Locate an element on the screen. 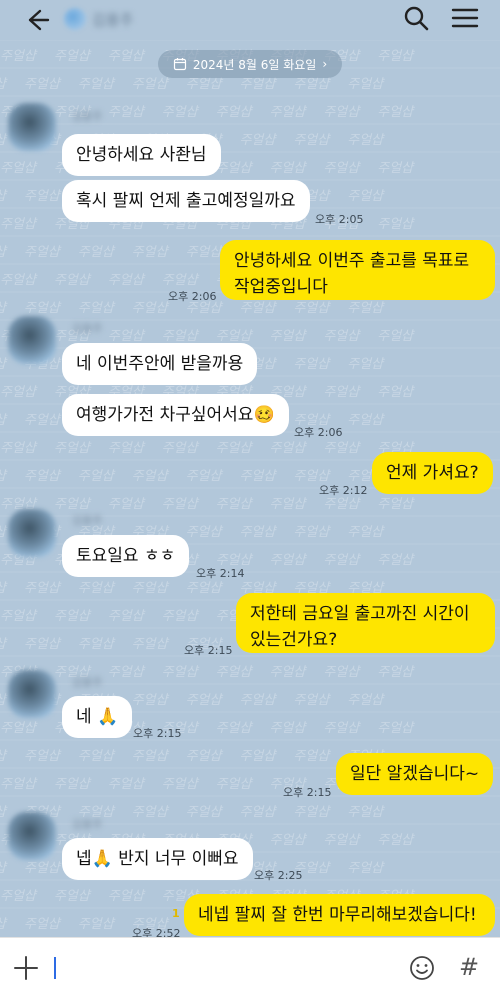  message-bubble: 네 🙏 is located at coordinates (97, 717).